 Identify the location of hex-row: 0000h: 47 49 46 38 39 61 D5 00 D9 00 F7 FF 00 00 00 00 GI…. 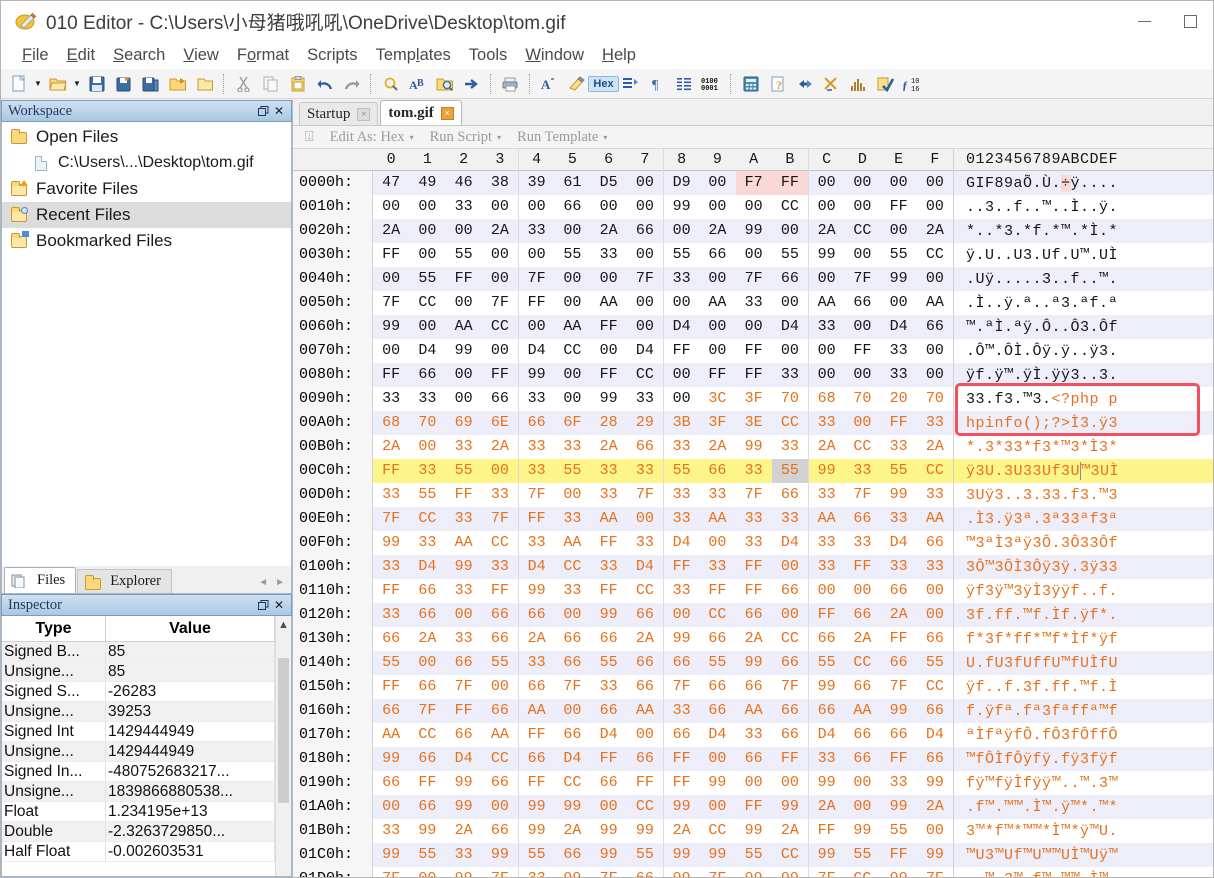
(753, 183).